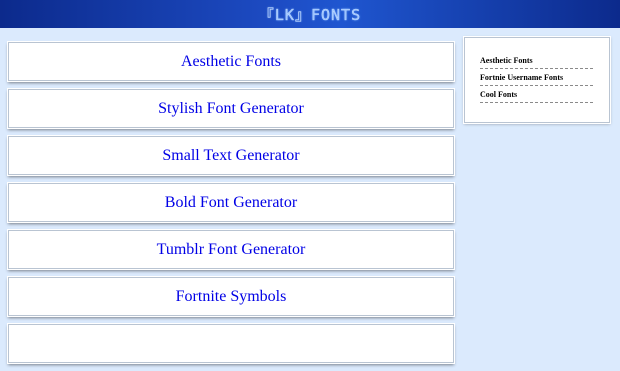 The image size is (620, 371). I want to click on card-small-text-generator: Small Text Generator, so click(231, 155).